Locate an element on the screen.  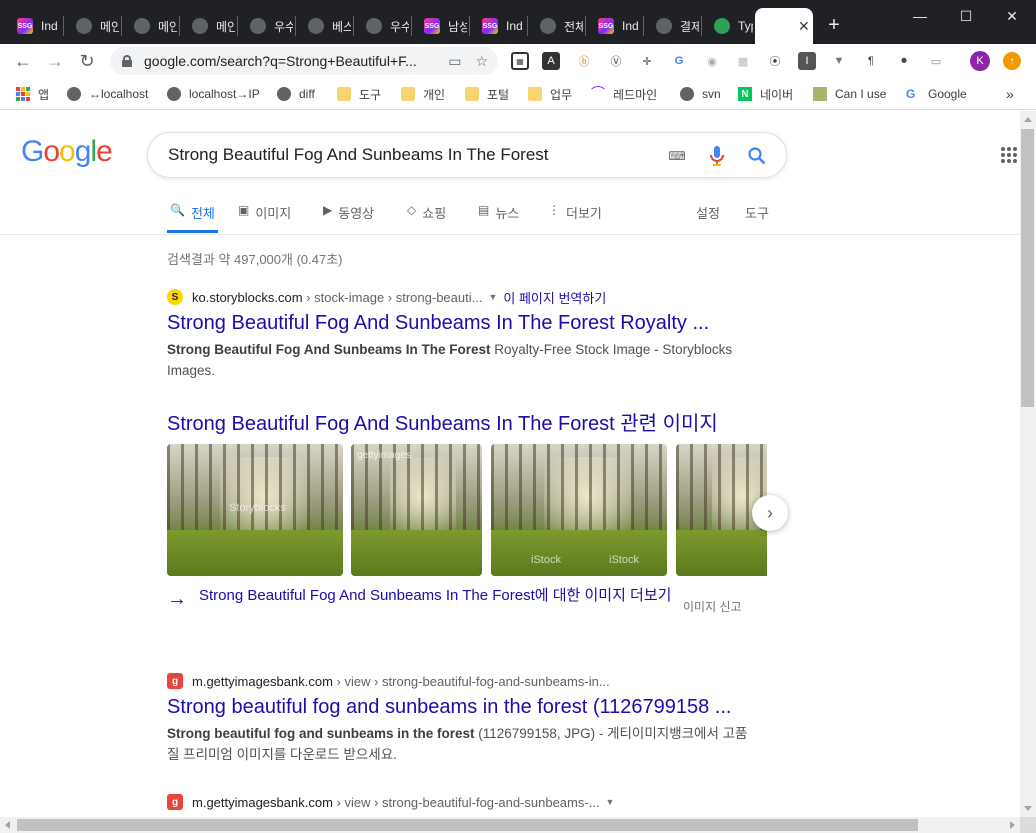
bookmark-item: ⌒ 레드마인 is located at coordinates (624, 94).